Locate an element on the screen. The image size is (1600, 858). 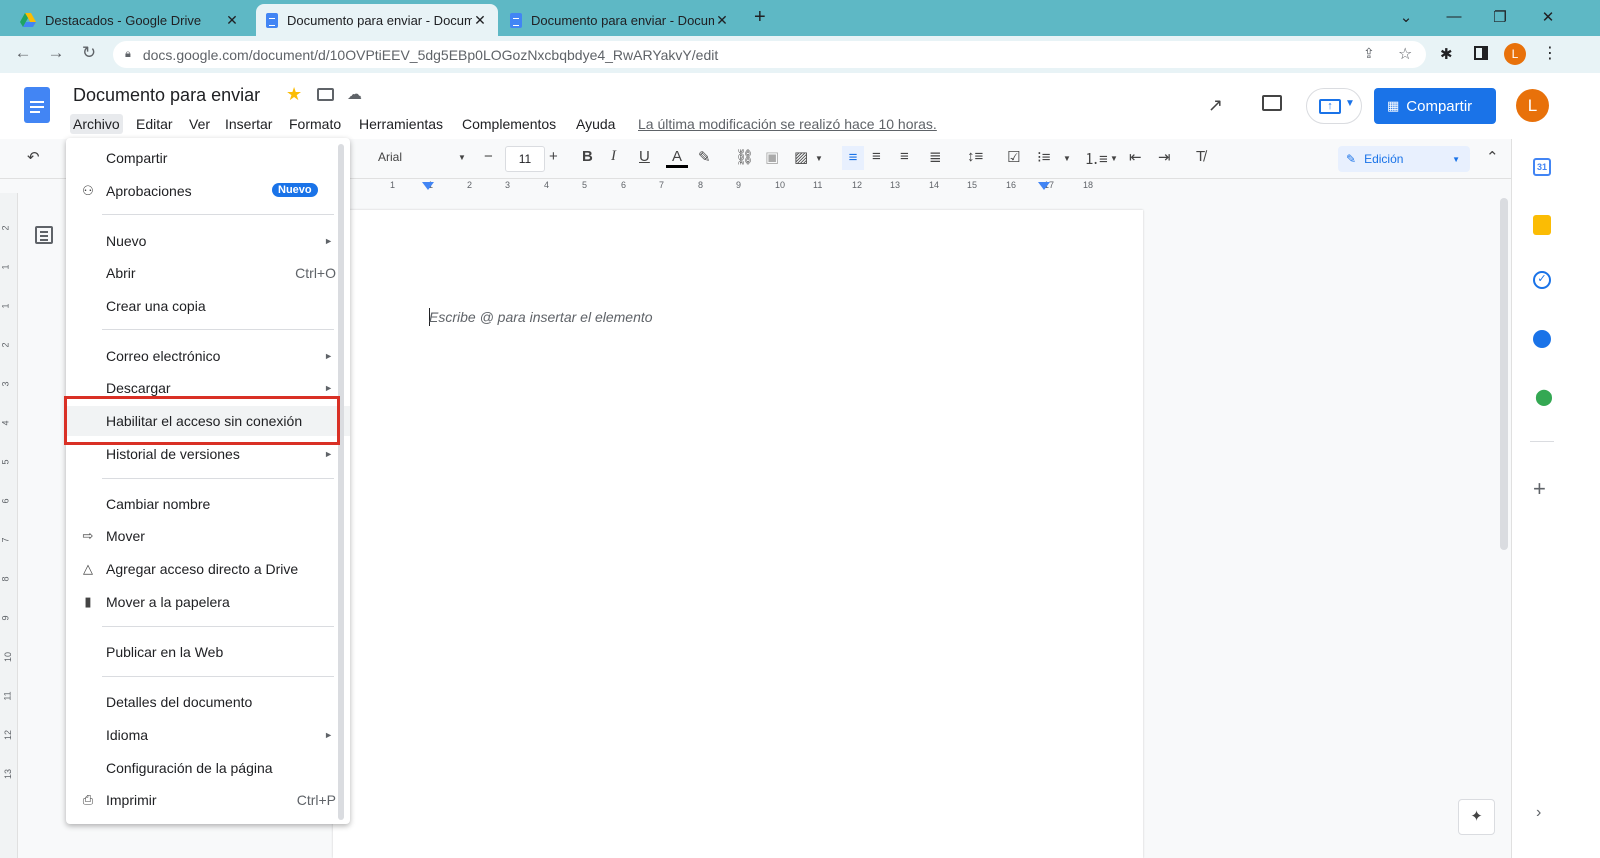
browser-tab-doc-active: Documento para enviar - Docum ✕ is located at coordinates (377, 20).